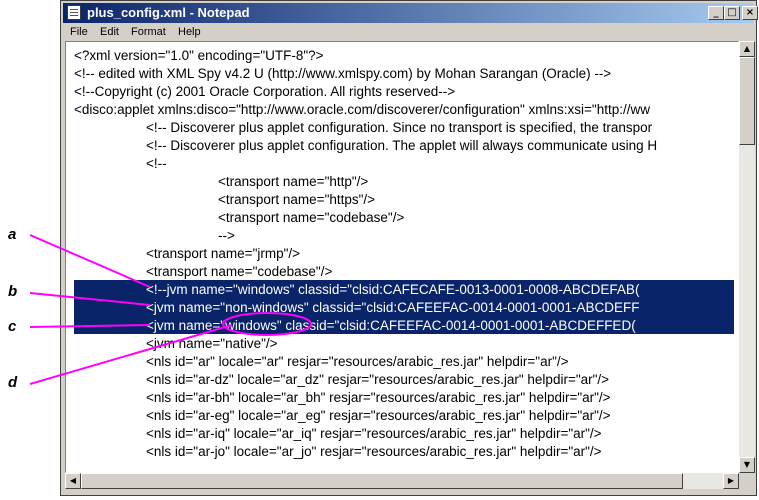  Describe the element at coordinates (731, 481) in the screenshot. I see `scroll-right-icon: ▶` at that location.